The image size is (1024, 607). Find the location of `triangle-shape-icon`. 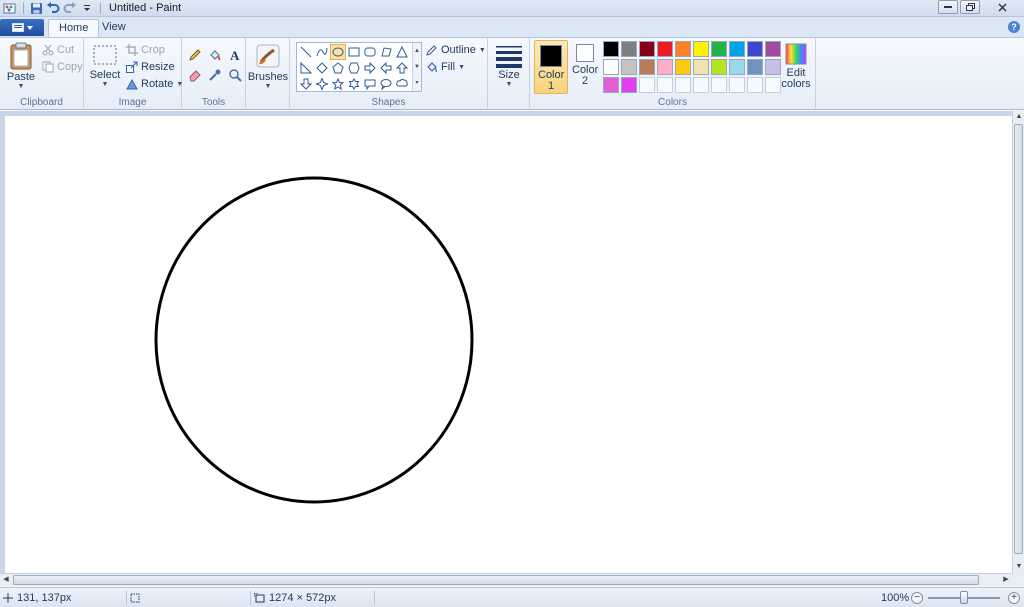

triangle-shape-icon is located at coordinates (402, 52).